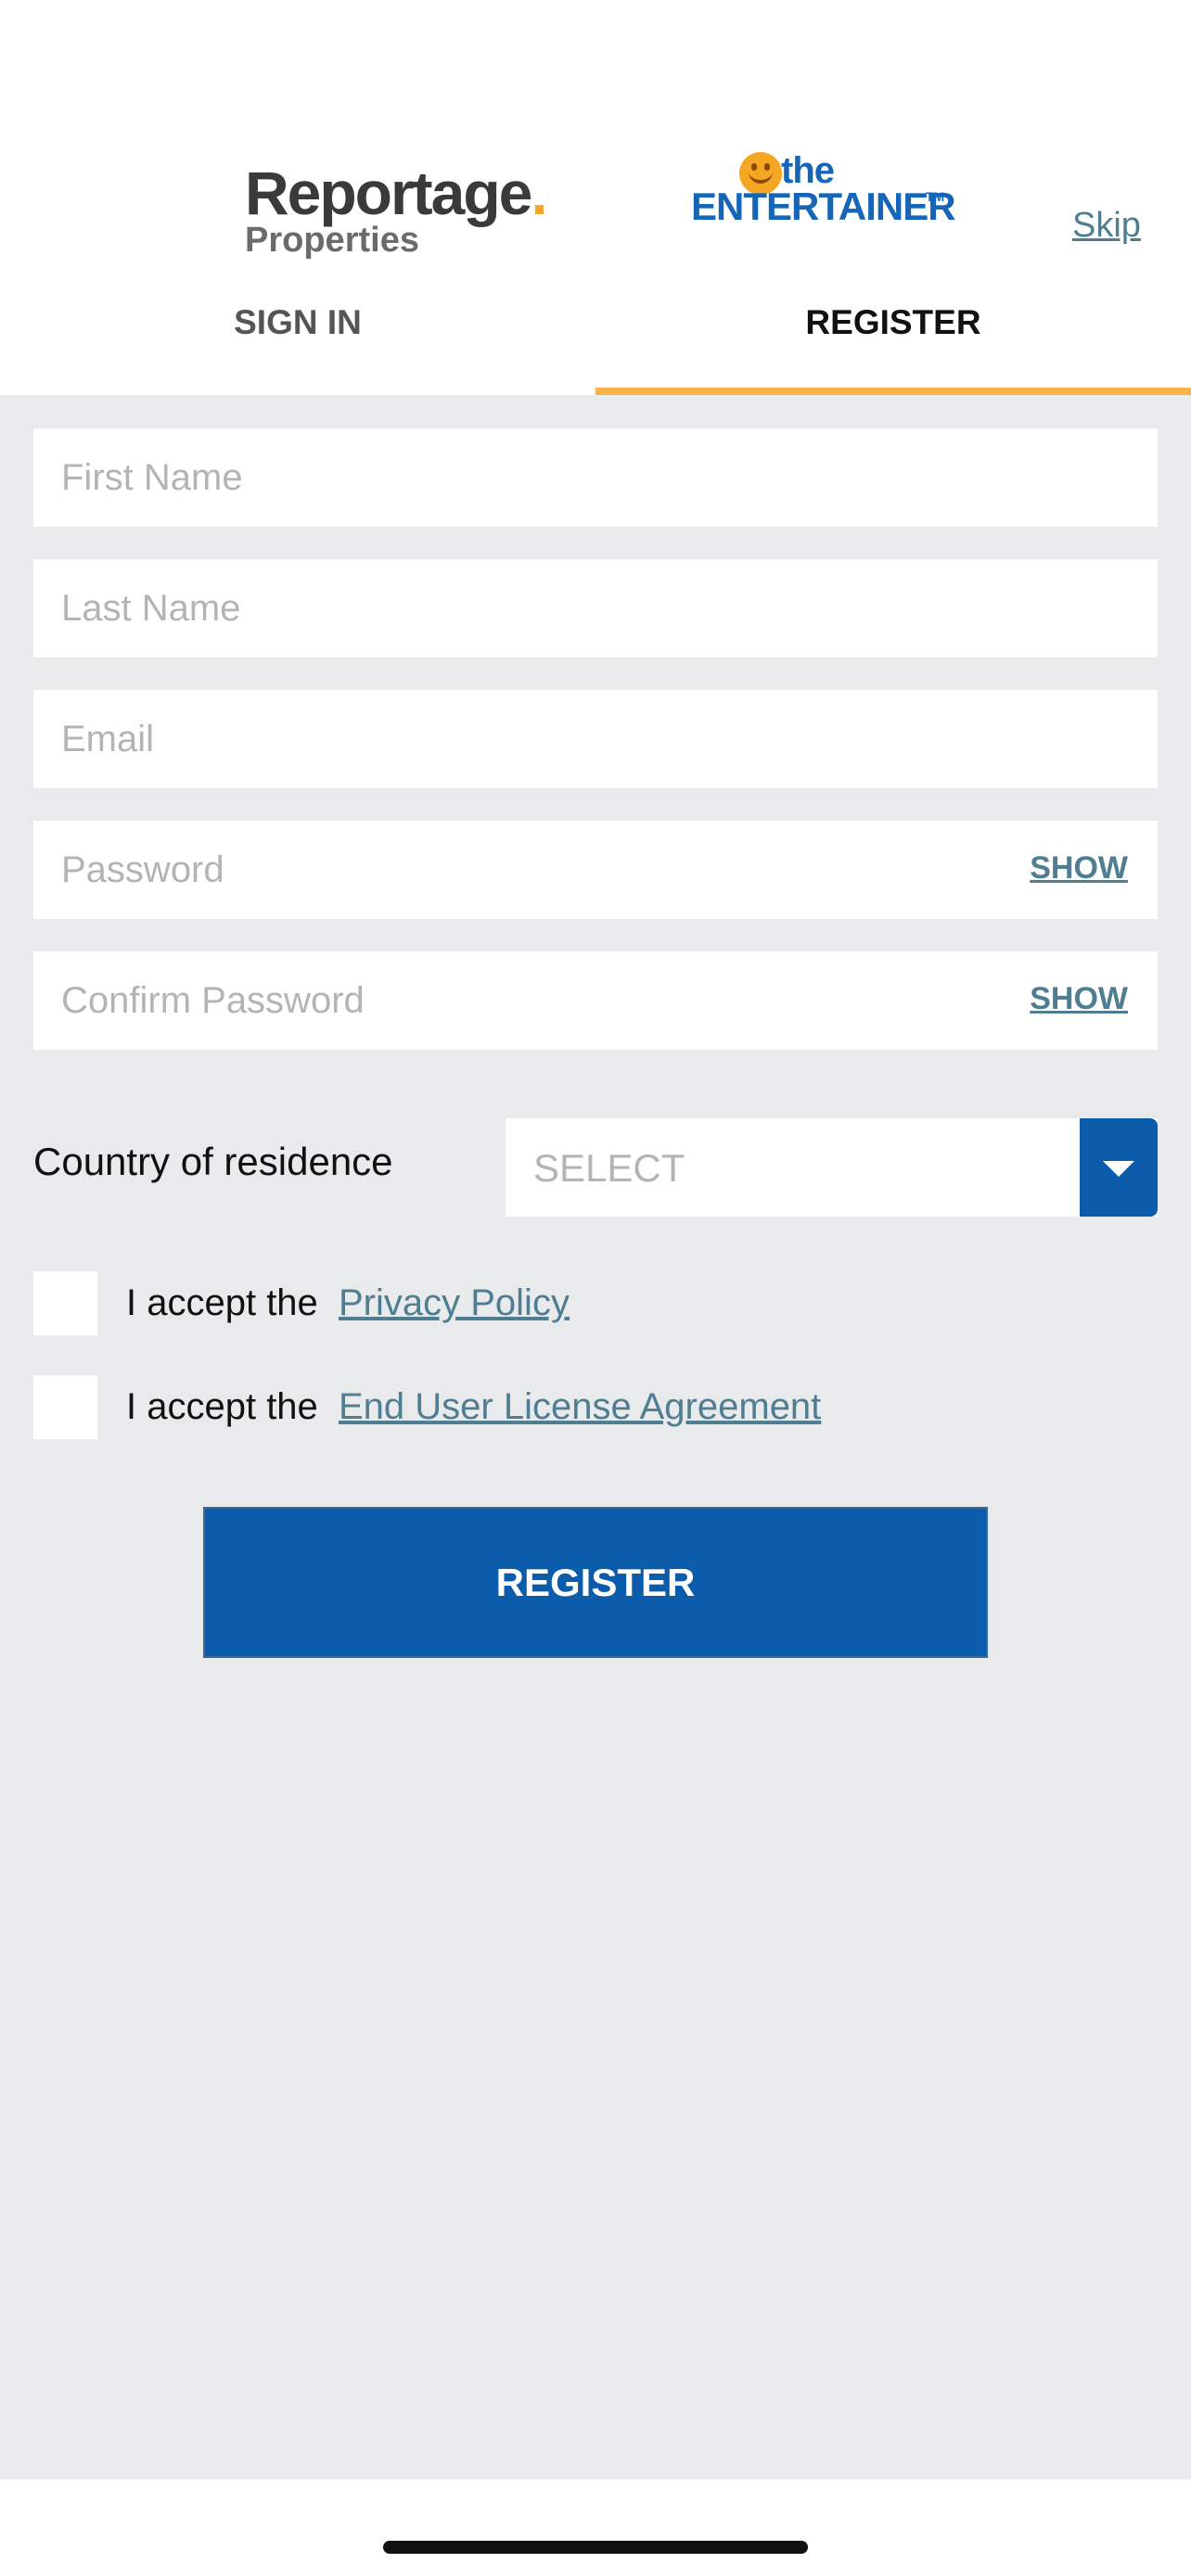 The width and height of the screenshot is (1191, 2576). Describe the element at coordinates (580, 1407) in the screenshot. I see `eula-link: End User License Agreement` at that location.